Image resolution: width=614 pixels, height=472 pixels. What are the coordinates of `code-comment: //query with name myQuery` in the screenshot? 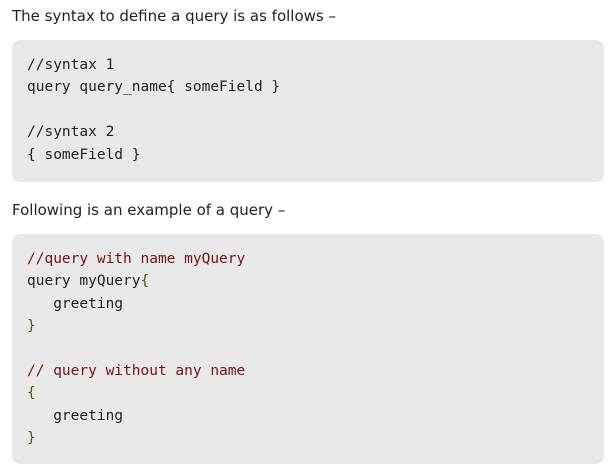 It's located at (136, 259).